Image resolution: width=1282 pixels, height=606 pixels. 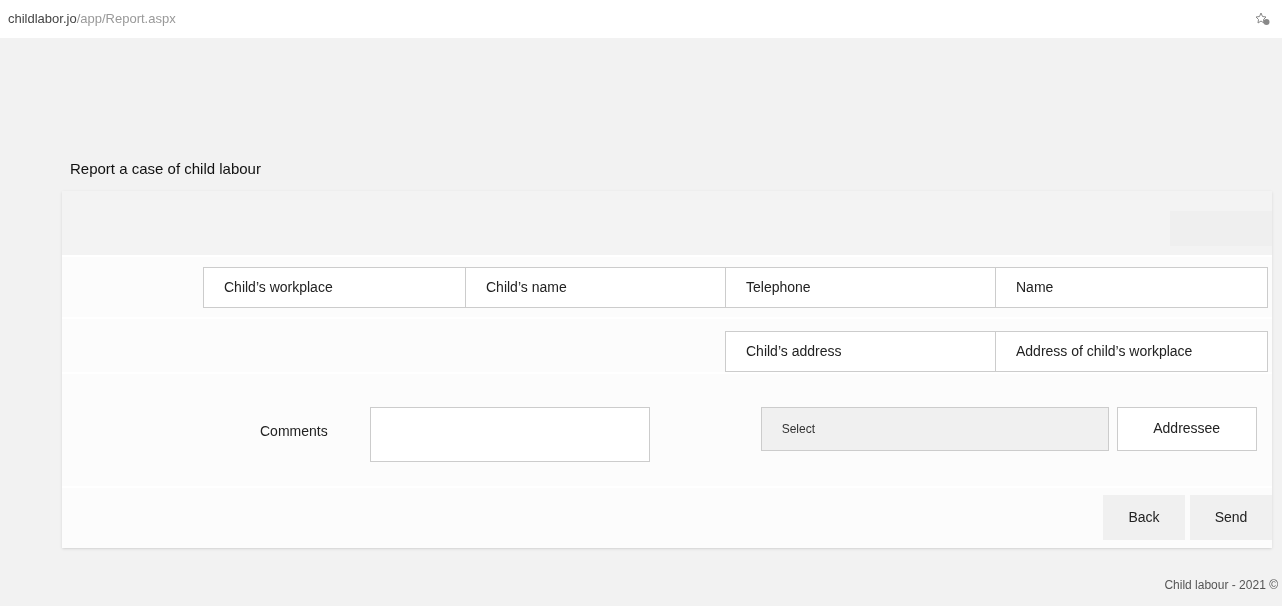 I want to click on url-domain: childlabor.jo, so click(x=42, y=19).